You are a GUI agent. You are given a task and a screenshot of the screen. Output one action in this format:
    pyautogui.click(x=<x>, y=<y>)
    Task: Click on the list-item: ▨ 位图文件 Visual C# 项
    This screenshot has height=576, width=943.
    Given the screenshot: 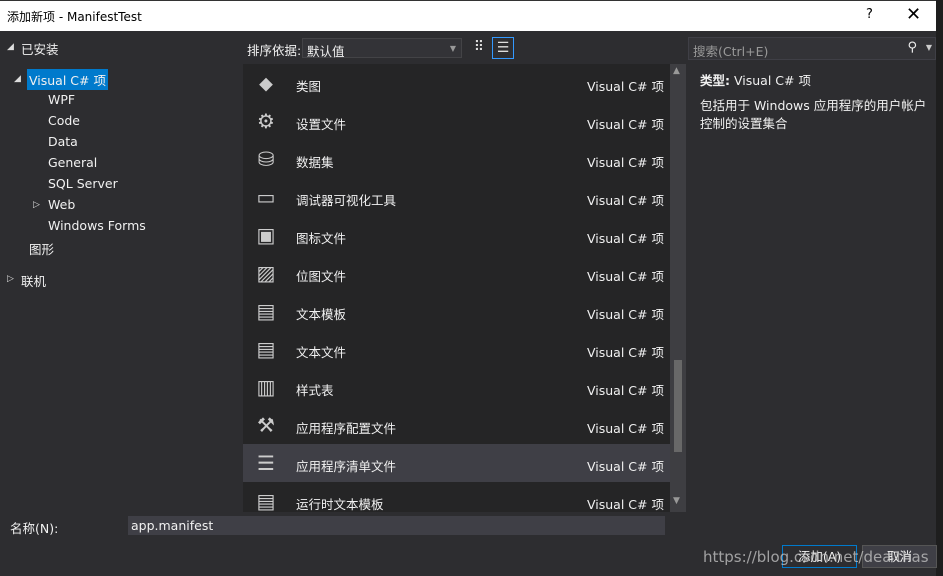 What is the action you would take?
    pyautogui.click(x=456, y=273)
    